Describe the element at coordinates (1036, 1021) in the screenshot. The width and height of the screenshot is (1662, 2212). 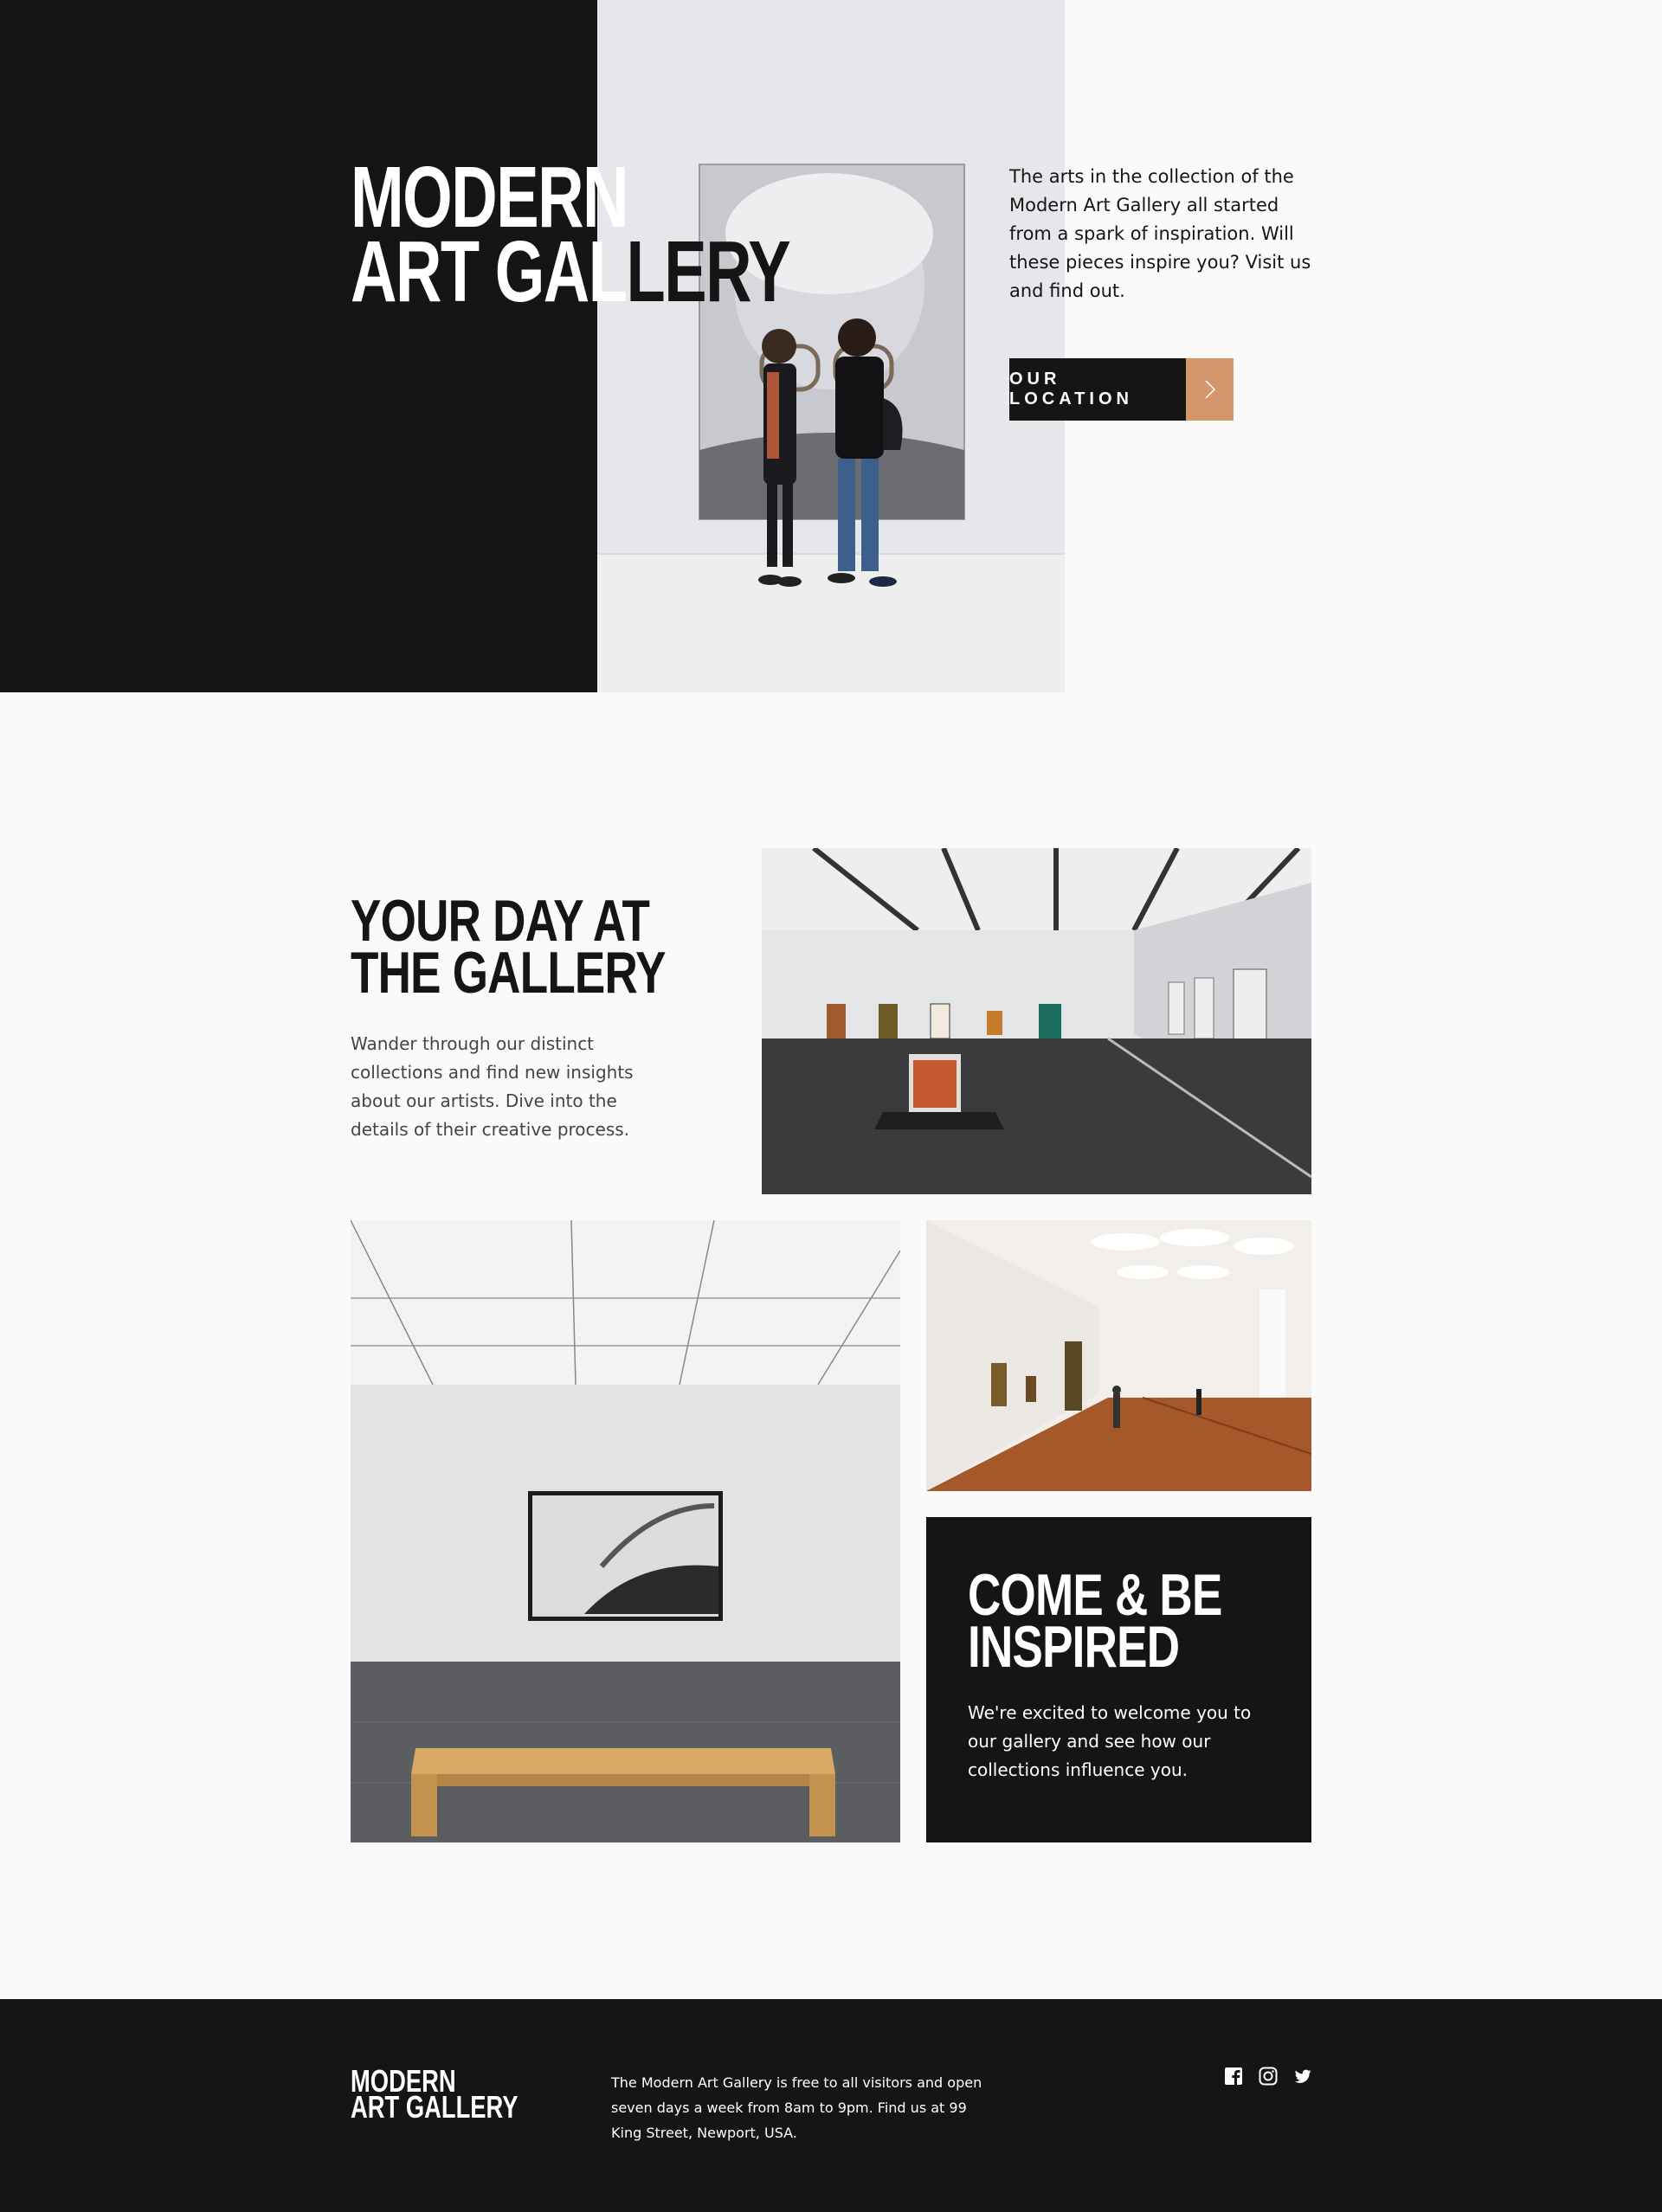
I see `gallery-hall-image` at that location.